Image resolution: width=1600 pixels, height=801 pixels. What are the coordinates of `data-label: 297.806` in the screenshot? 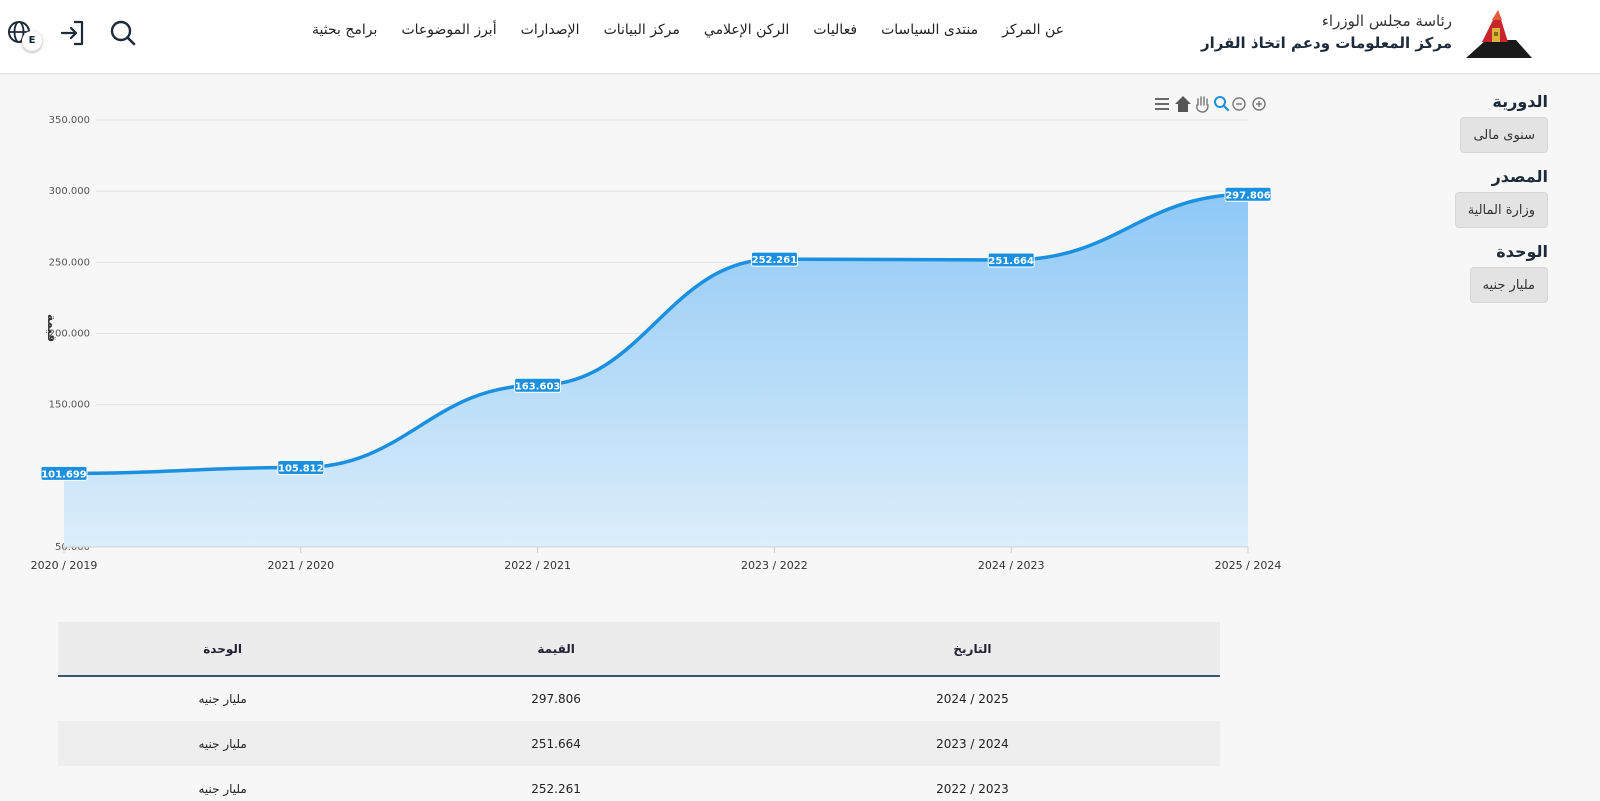 It's located at (1248, 195).